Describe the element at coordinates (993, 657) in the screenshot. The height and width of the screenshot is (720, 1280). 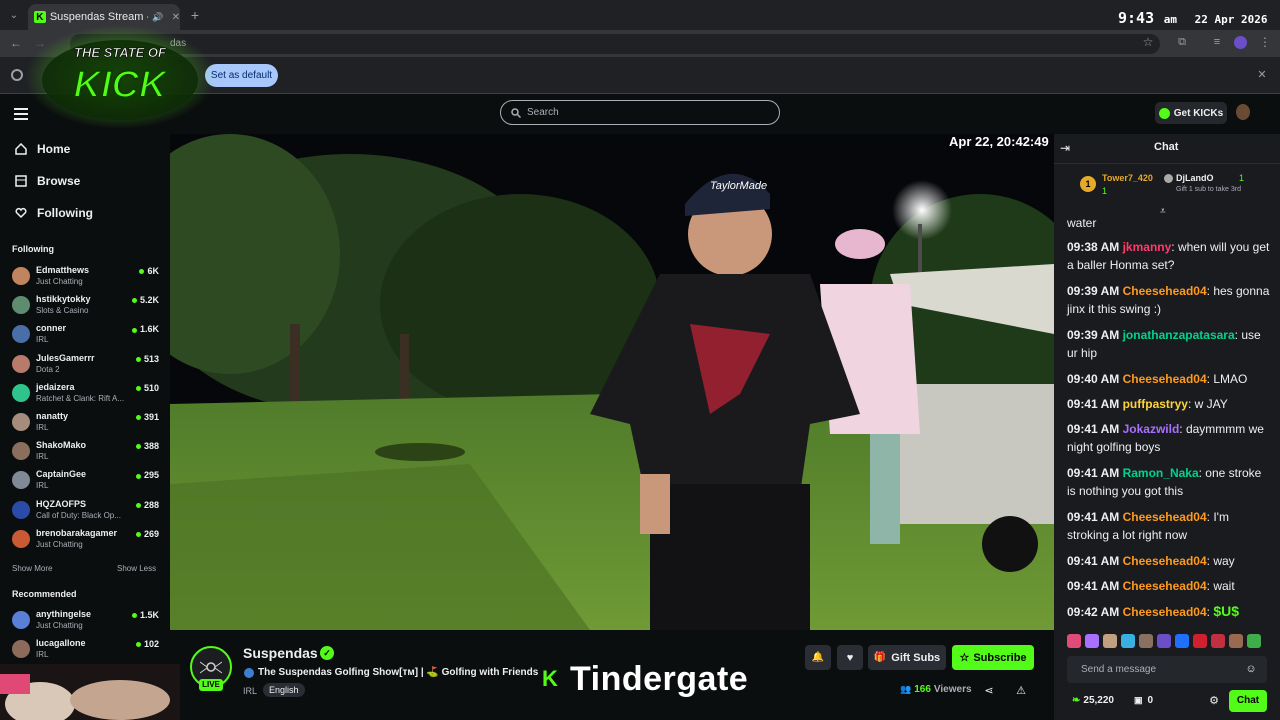
I see `subscribe-button: ☆ Subscribe` at that location.